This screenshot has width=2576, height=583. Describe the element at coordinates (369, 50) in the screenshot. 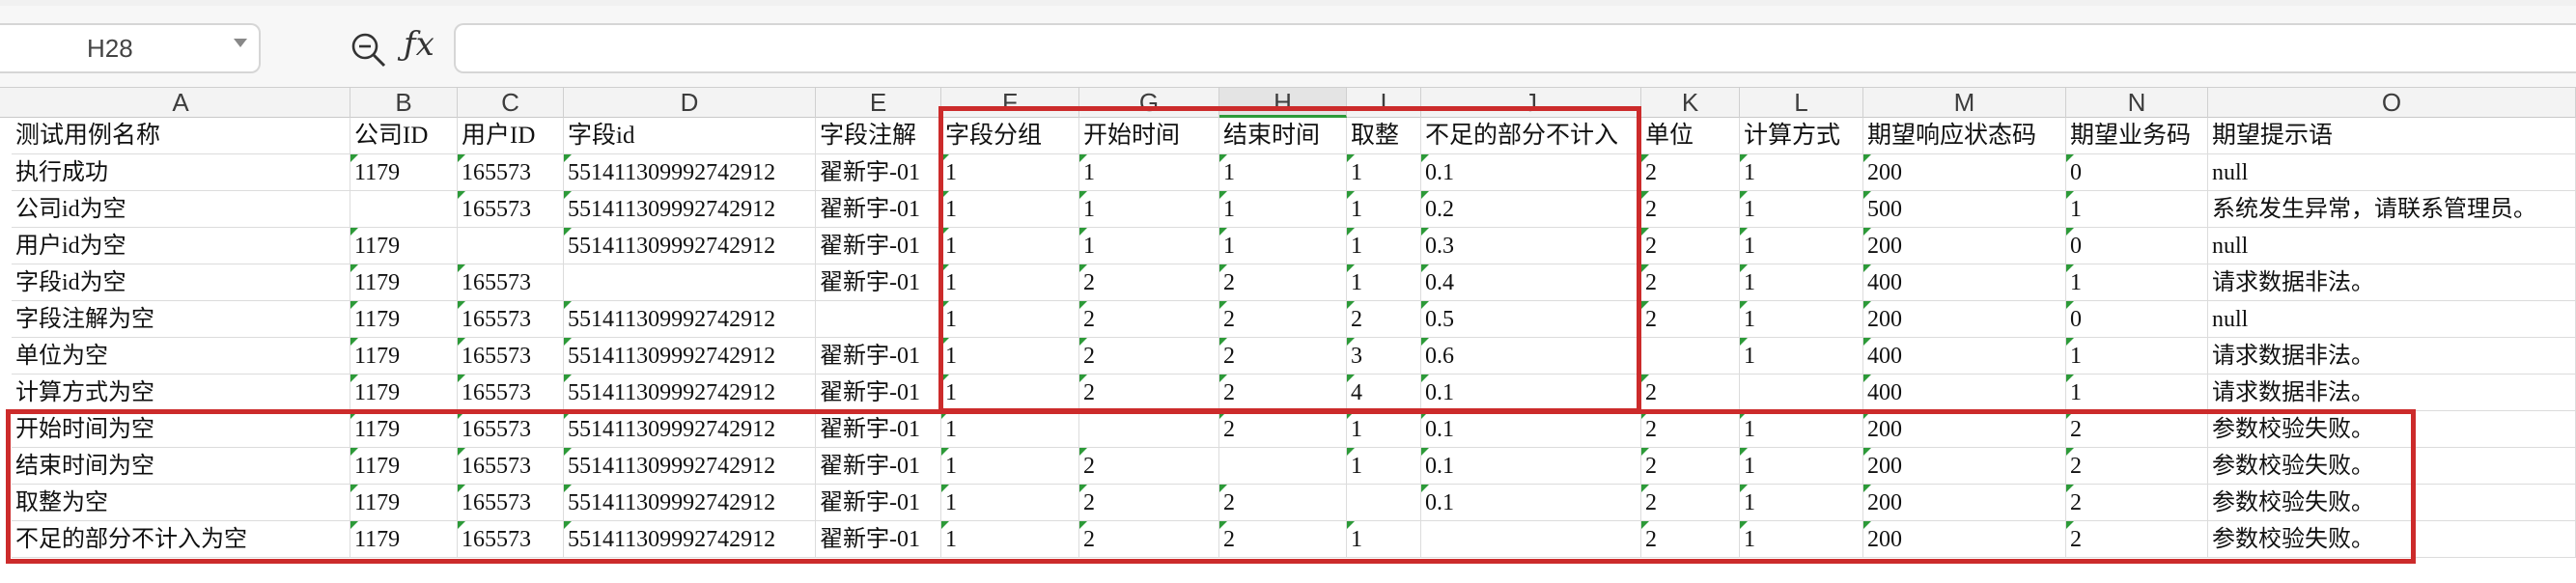

I see `zoom-formula-icon` at that location.